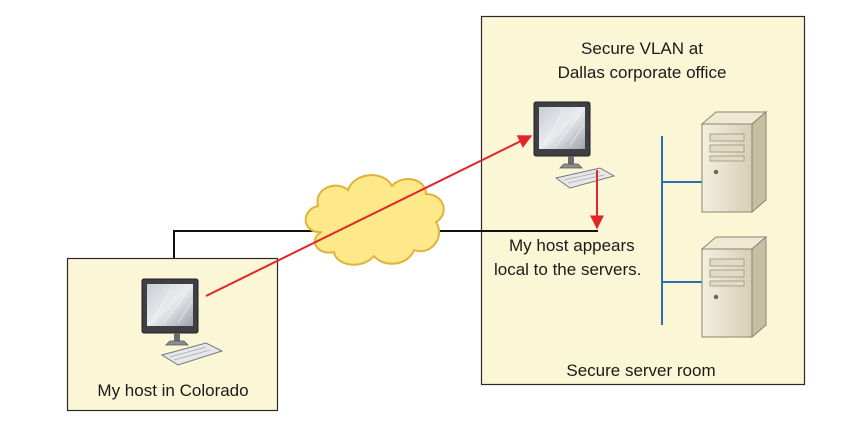 Image resolution: width=868 pixels, height=423 pixels. Describe the element at coordinates (172, 390) in the screenshot. I see `colorado-host-label: My host in Colorado` at that location.